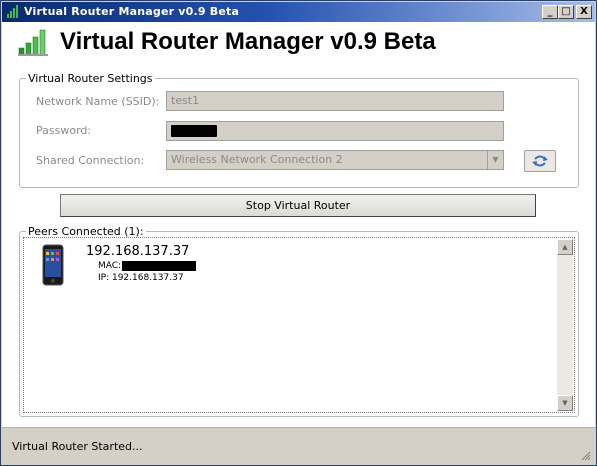  Describe the element at coordinates (194, 131) in the screenshot. I see `password-redaction` at that location.